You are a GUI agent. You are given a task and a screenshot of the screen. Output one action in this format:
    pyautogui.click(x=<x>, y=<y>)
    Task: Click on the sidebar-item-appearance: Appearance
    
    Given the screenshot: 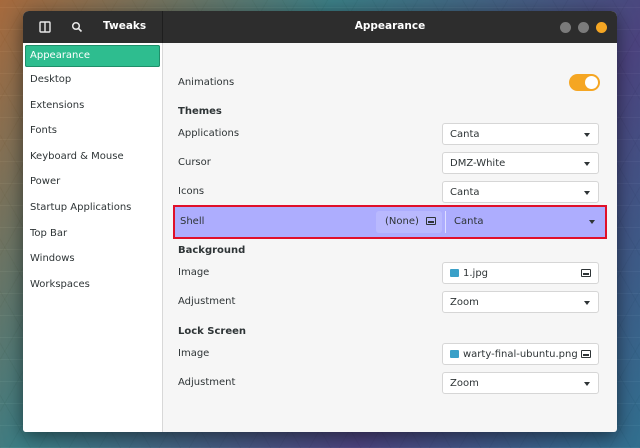 What is the action you would take?
    pyautogui.click(x=92, y=56)
    